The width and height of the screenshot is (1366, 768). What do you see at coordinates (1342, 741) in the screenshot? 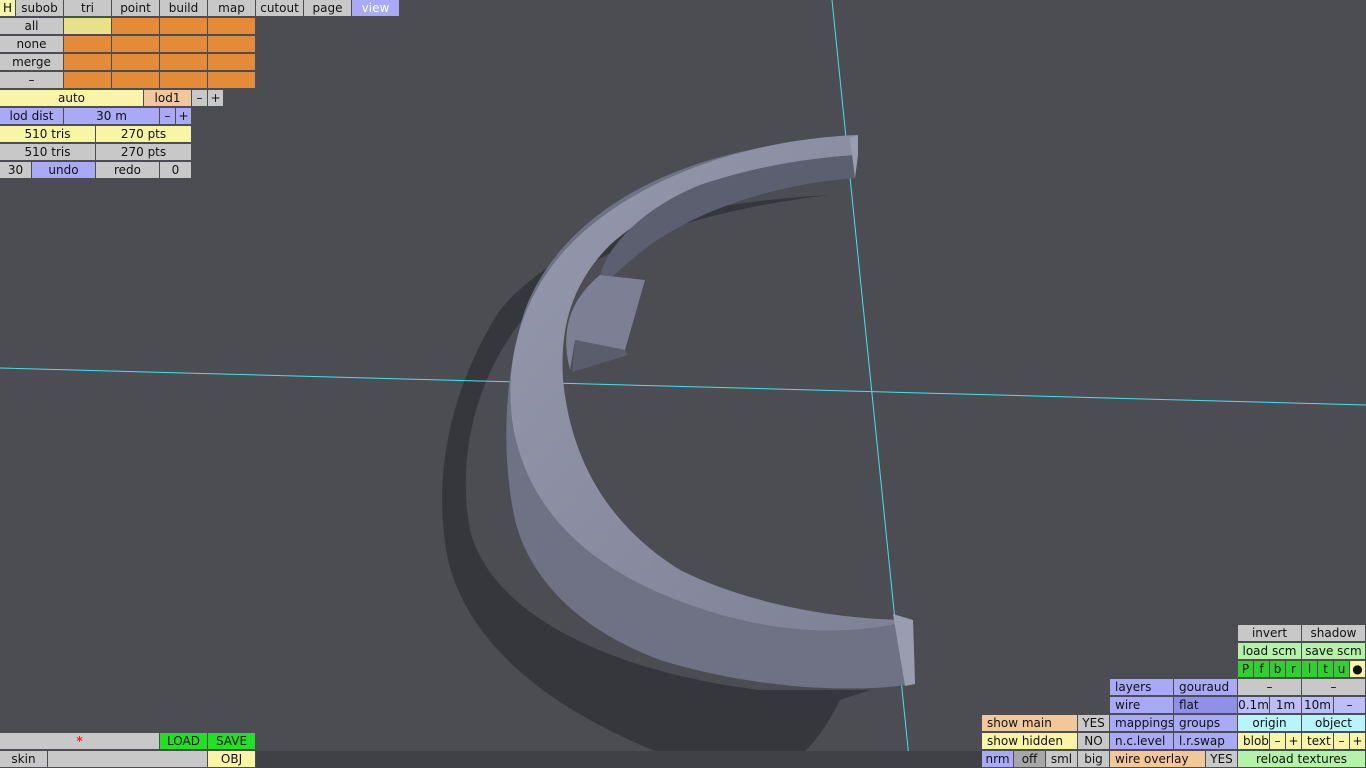
I see `text-minus-button: –` at bounding box center [1342, 741].